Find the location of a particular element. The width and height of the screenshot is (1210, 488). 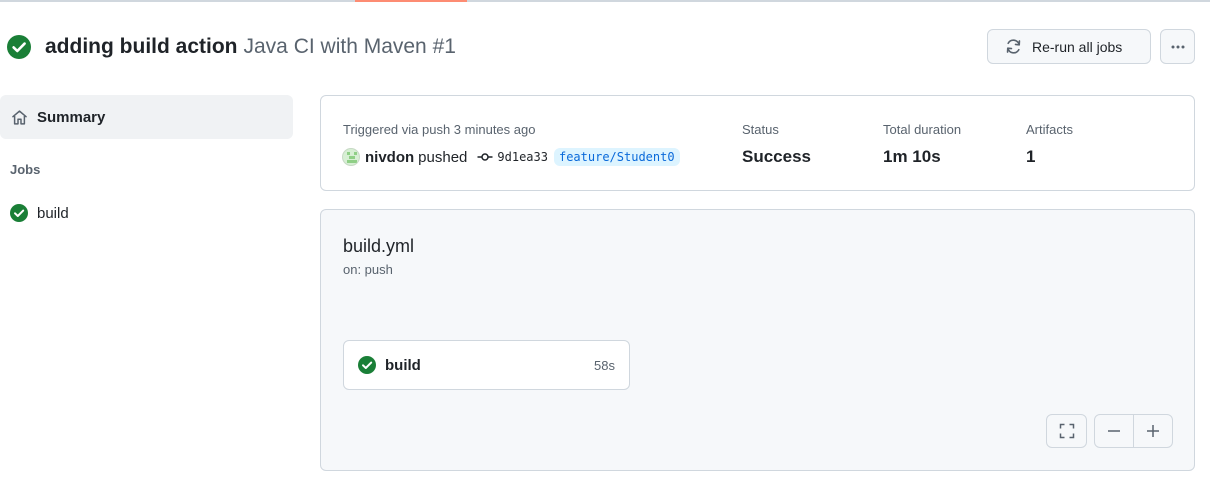

commit-info: nivdon pushed 9d1ea33 feature/Student0 is located at coordinates (511, 157).